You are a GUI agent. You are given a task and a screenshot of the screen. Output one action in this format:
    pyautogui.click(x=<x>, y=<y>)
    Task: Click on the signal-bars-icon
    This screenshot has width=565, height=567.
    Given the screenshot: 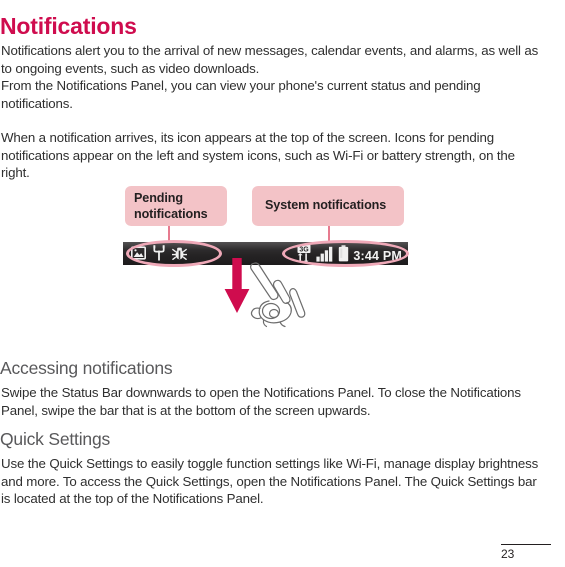 What is the action you would take?
    pyautogui.click(x=325, y=256)
    